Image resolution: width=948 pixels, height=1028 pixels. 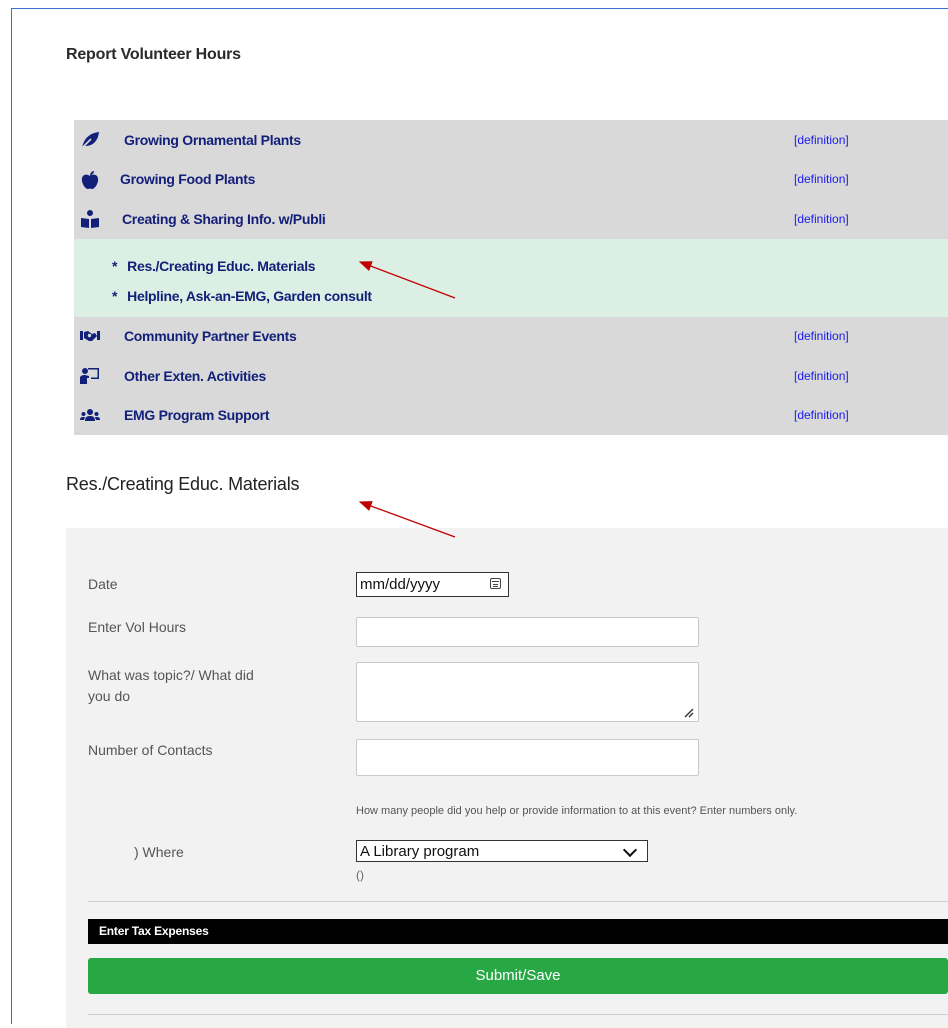 I want to click on where-note: (), so click(x=360, y=875).